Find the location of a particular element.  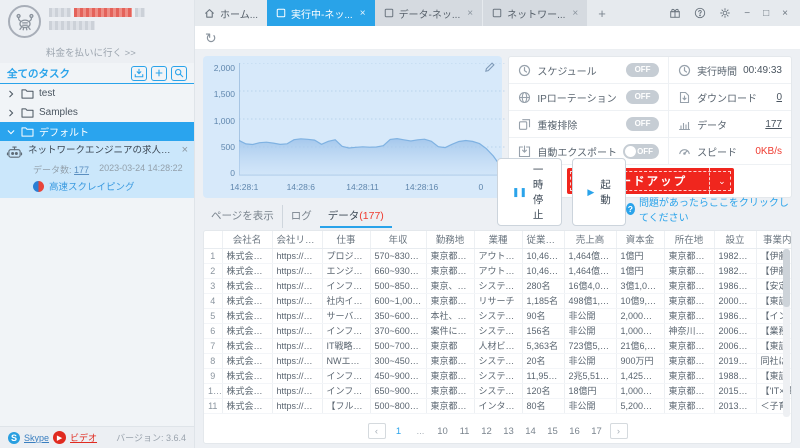

folder-item-デフォルト: デフォルト is located at coordinates (97, 131).